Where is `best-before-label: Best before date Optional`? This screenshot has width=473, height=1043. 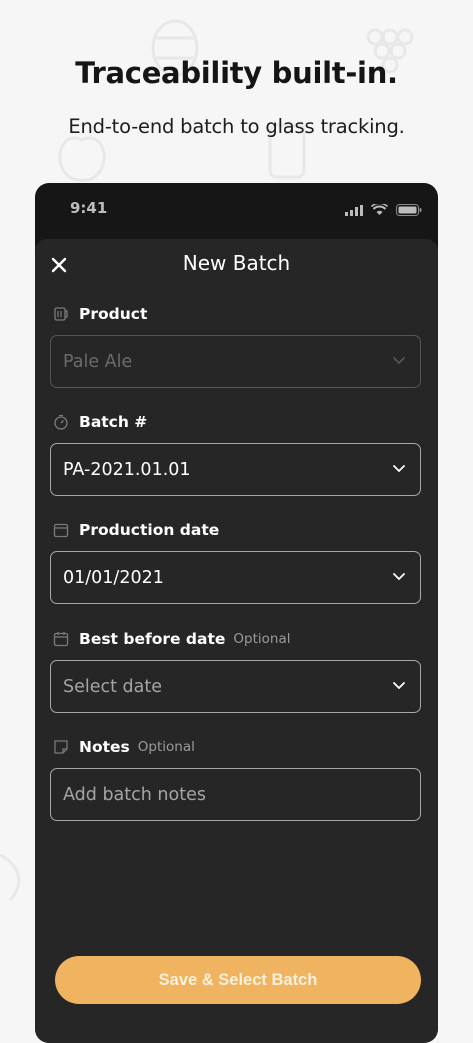
best-before-label: Best before date Optional is located at coordinates (171, 639).